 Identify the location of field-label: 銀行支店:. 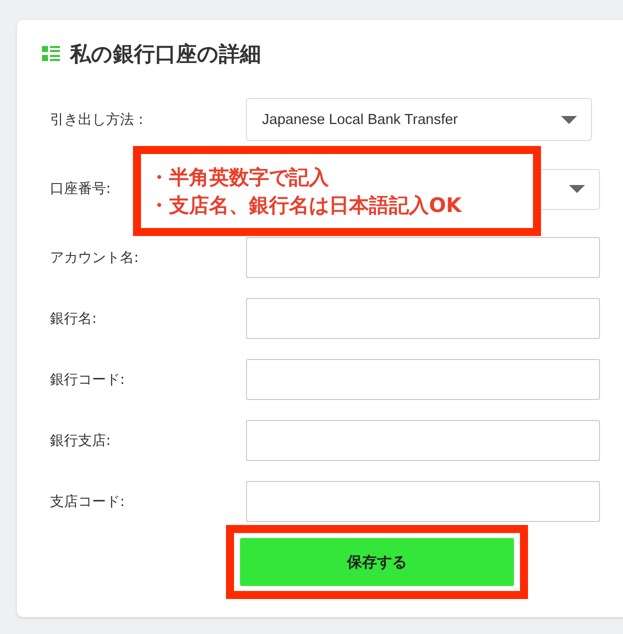
(80, 441).